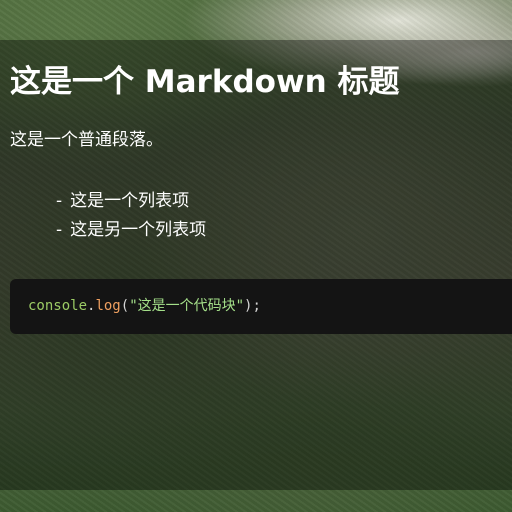  I want to click on code-block: console.log("这是一个代码块");, so click(261, 306).